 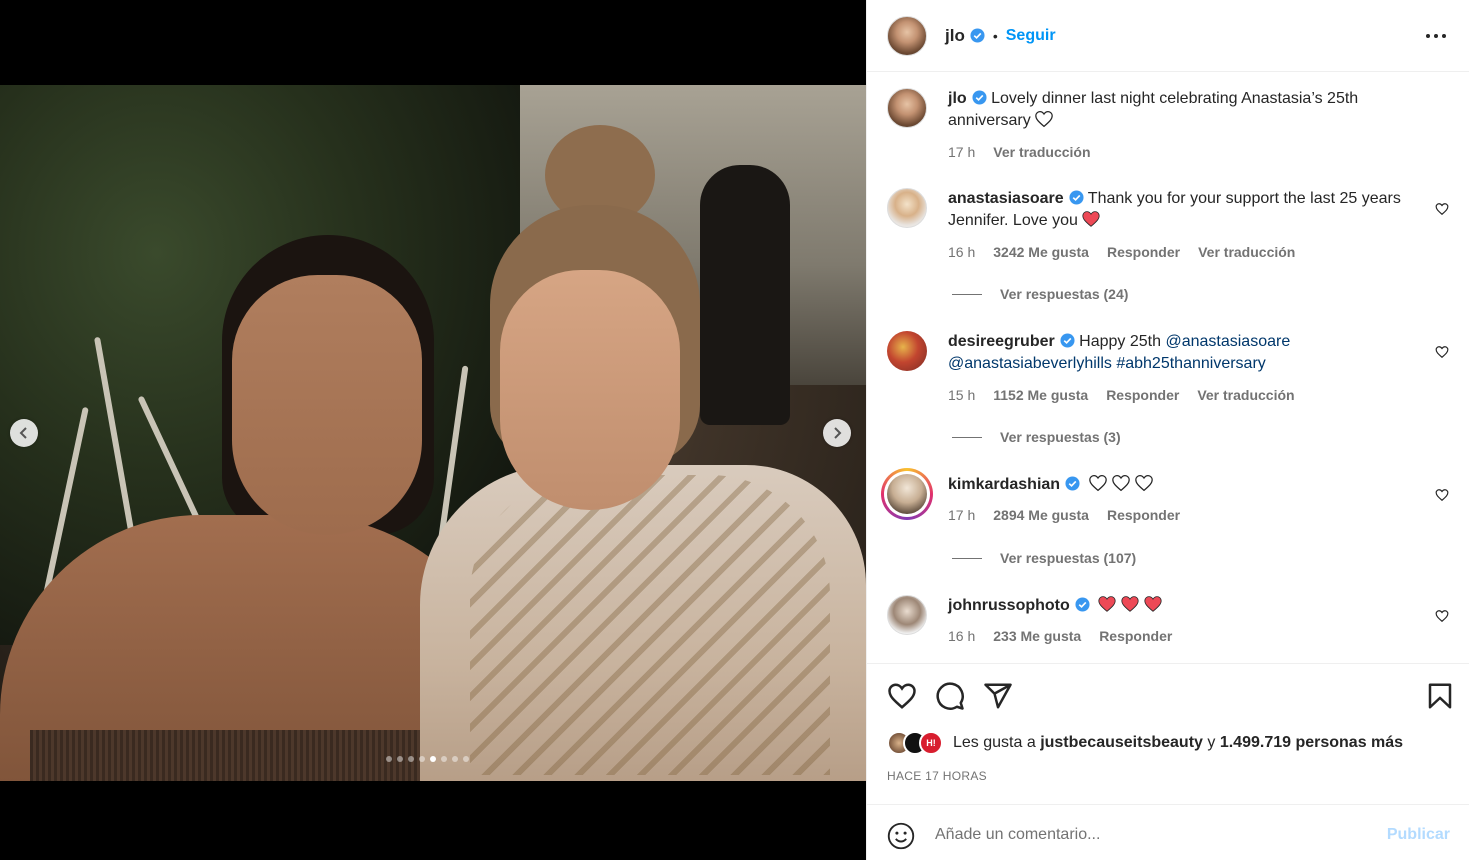 What do you see at coordinates (1227, 341) in the screenshot?
I see `mention-link: @anastasiasoare` at bounding box center [1227, 341].